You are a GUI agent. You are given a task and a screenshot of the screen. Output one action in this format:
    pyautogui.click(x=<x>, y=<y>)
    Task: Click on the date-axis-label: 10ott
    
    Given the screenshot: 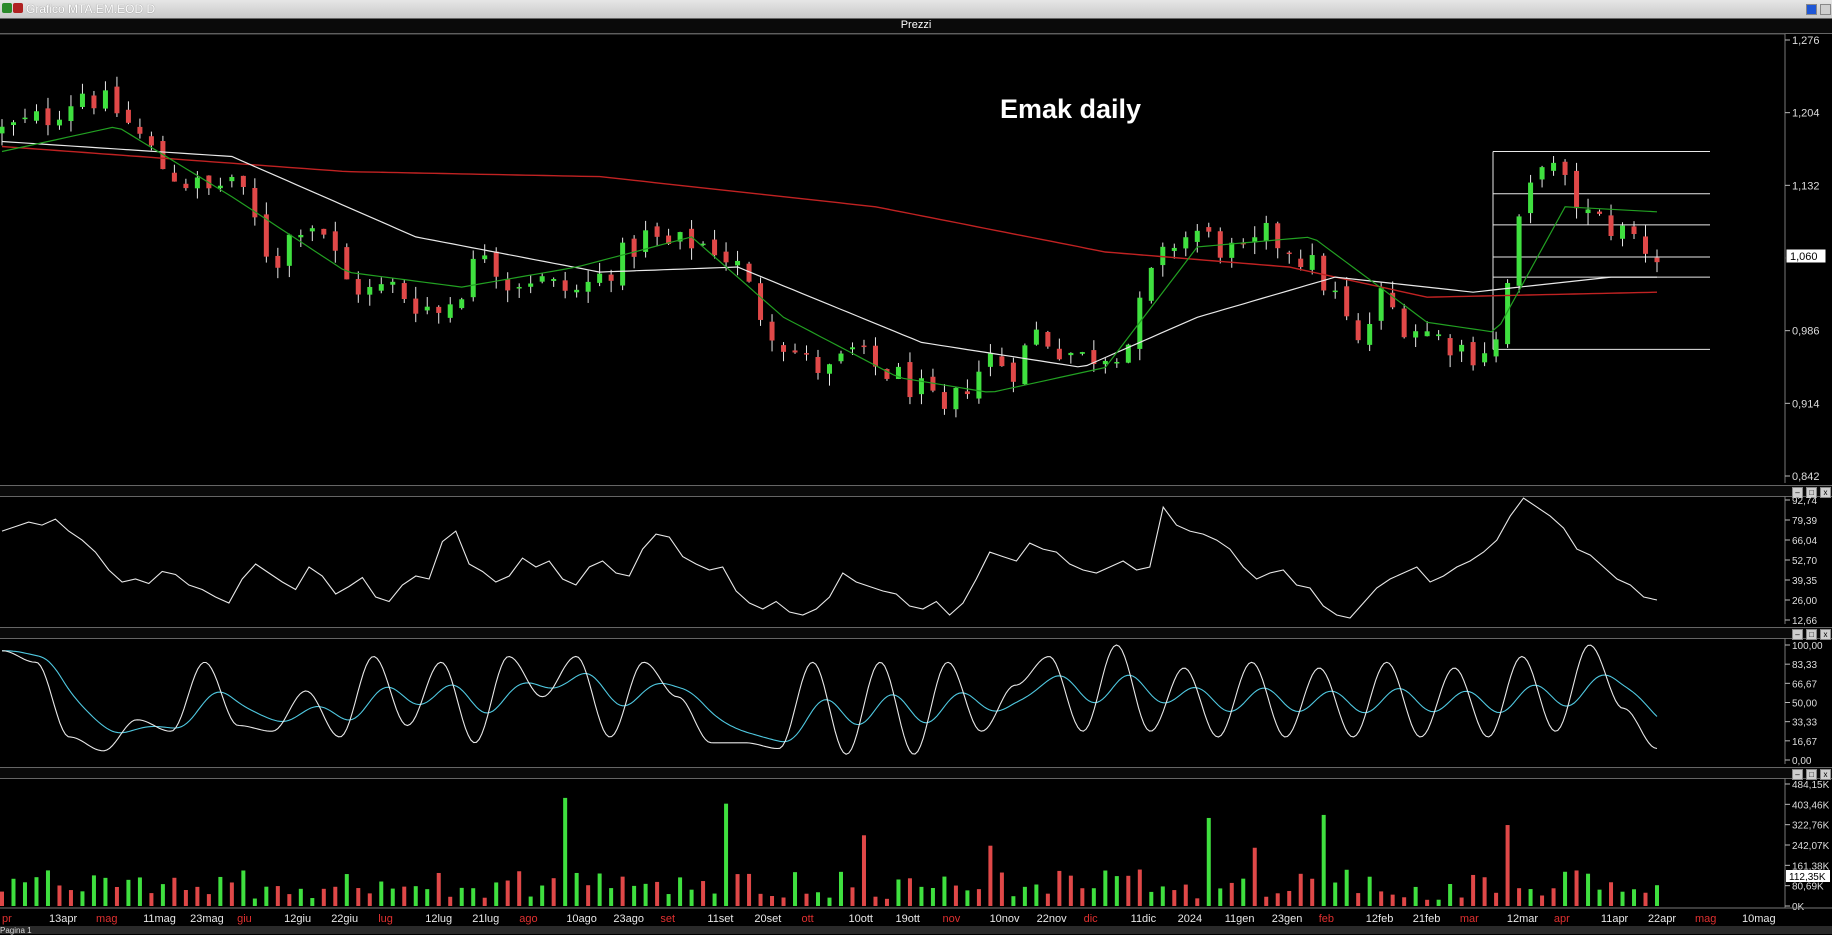 What is the action you would take?
    pyautogui.click(x=860, y=919)
    